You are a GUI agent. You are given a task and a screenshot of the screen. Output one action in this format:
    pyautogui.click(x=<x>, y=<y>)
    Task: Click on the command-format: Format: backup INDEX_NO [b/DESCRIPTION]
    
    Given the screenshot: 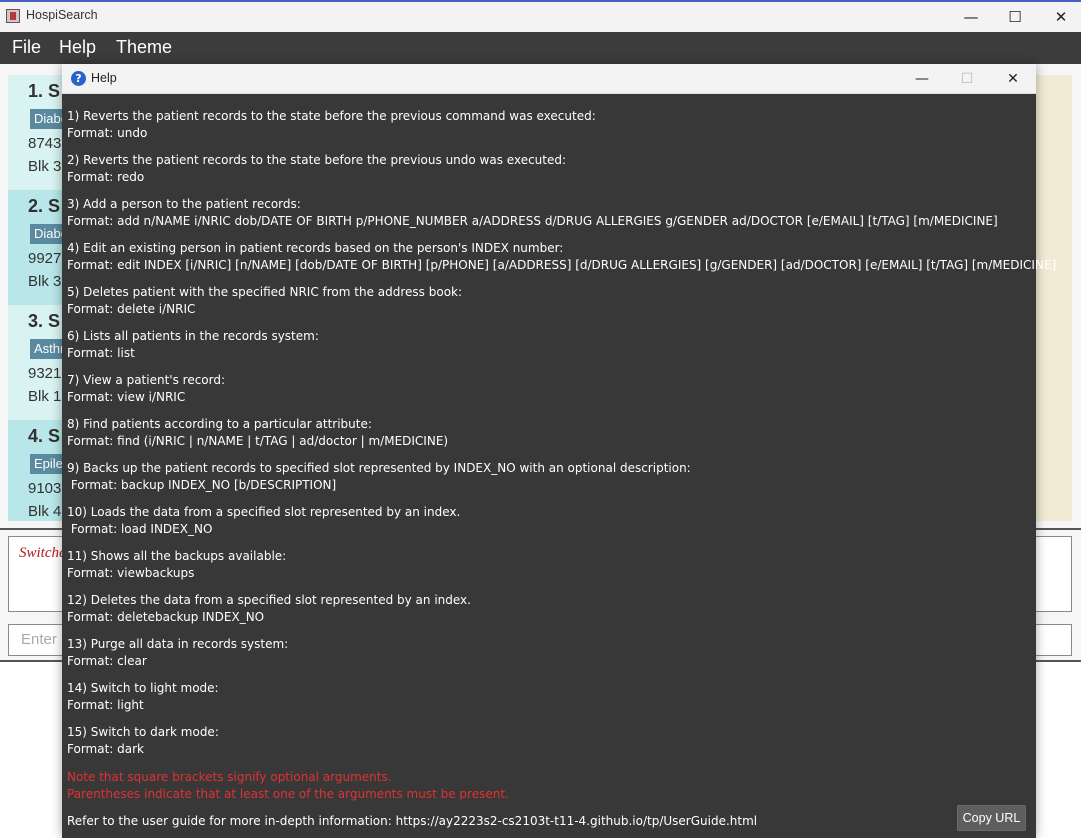 What is the action you would take?
    pyautogui.click(x=202, y=485)
    